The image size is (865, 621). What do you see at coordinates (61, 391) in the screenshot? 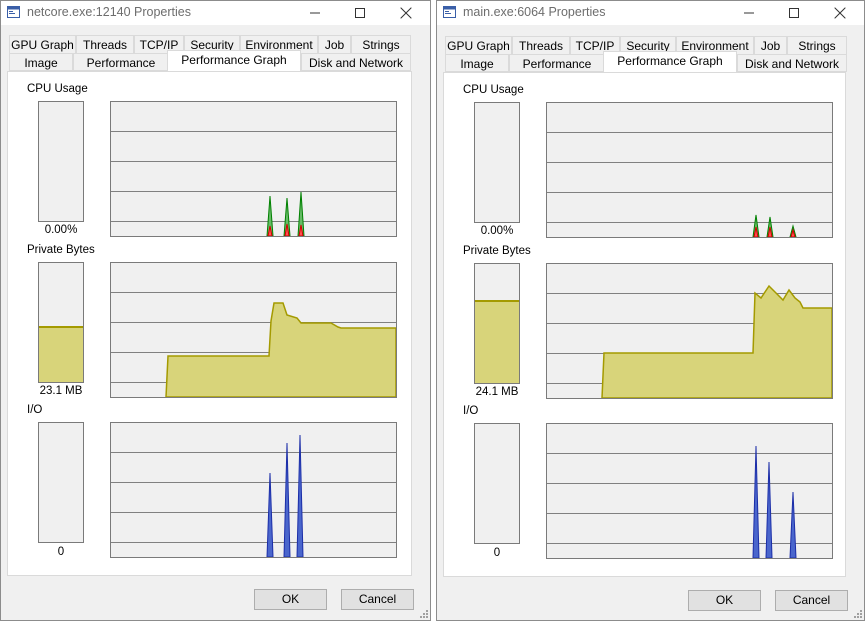
I see `private-bytes-value: 23.1 MB` at bounding box center [61, 391].